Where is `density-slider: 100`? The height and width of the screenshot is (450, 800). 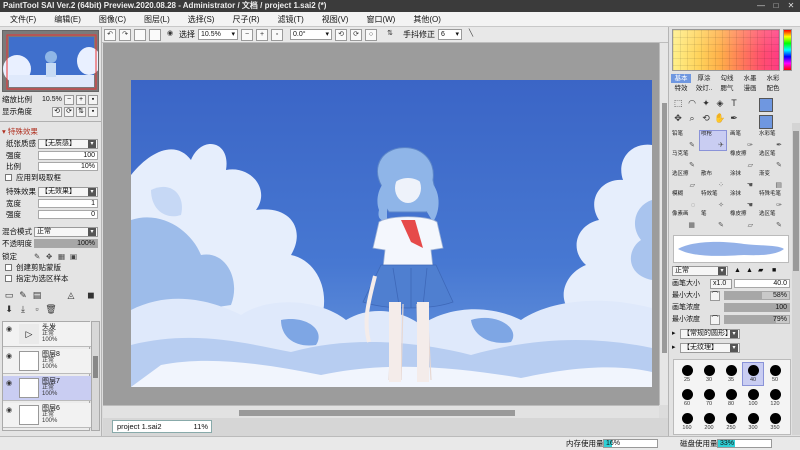 density-slider: 100 is located at coordinates (757, 307).